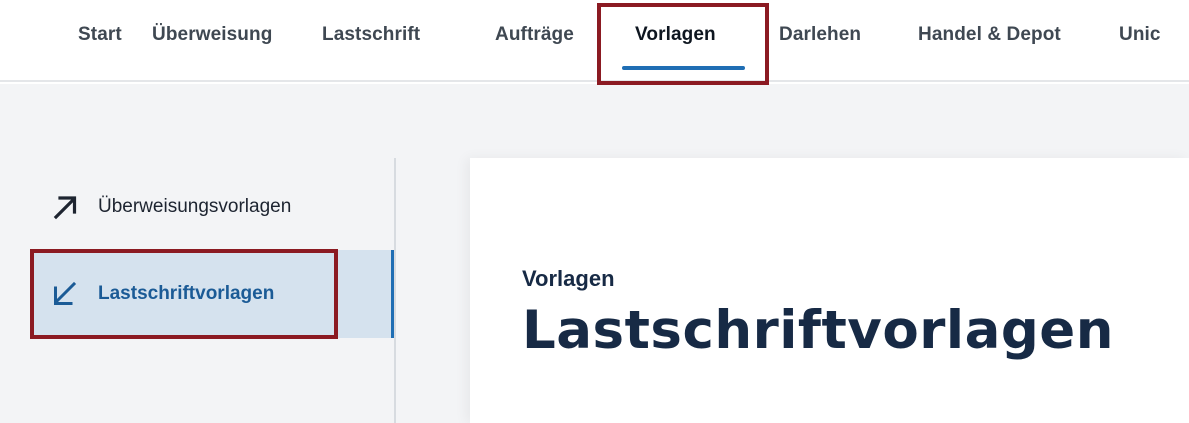 This screenshot has width=1189, height=423. What do you see at coordinates (65, 207) in the screenshot?
I see `arrow-up-right-icon` at bounding box center [65, 207].